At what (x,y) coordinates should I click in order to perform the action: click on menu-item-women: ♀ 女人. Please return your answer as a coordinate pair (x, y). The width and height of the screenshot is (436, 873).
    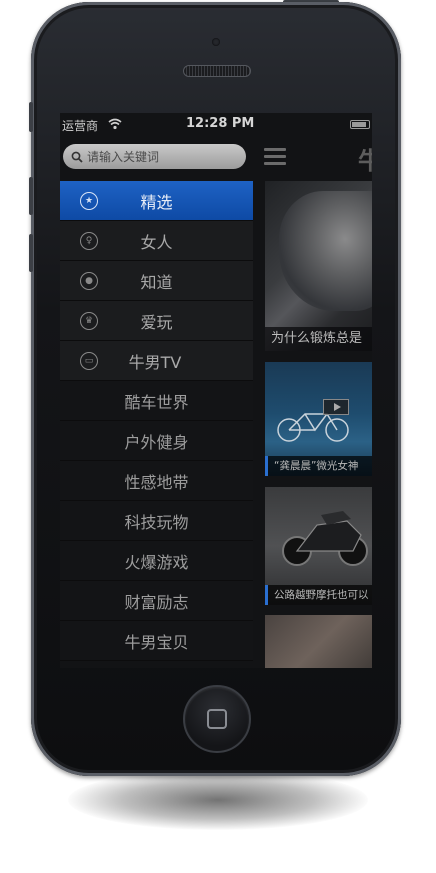
    Looking at the image, I should click on (156, 241).